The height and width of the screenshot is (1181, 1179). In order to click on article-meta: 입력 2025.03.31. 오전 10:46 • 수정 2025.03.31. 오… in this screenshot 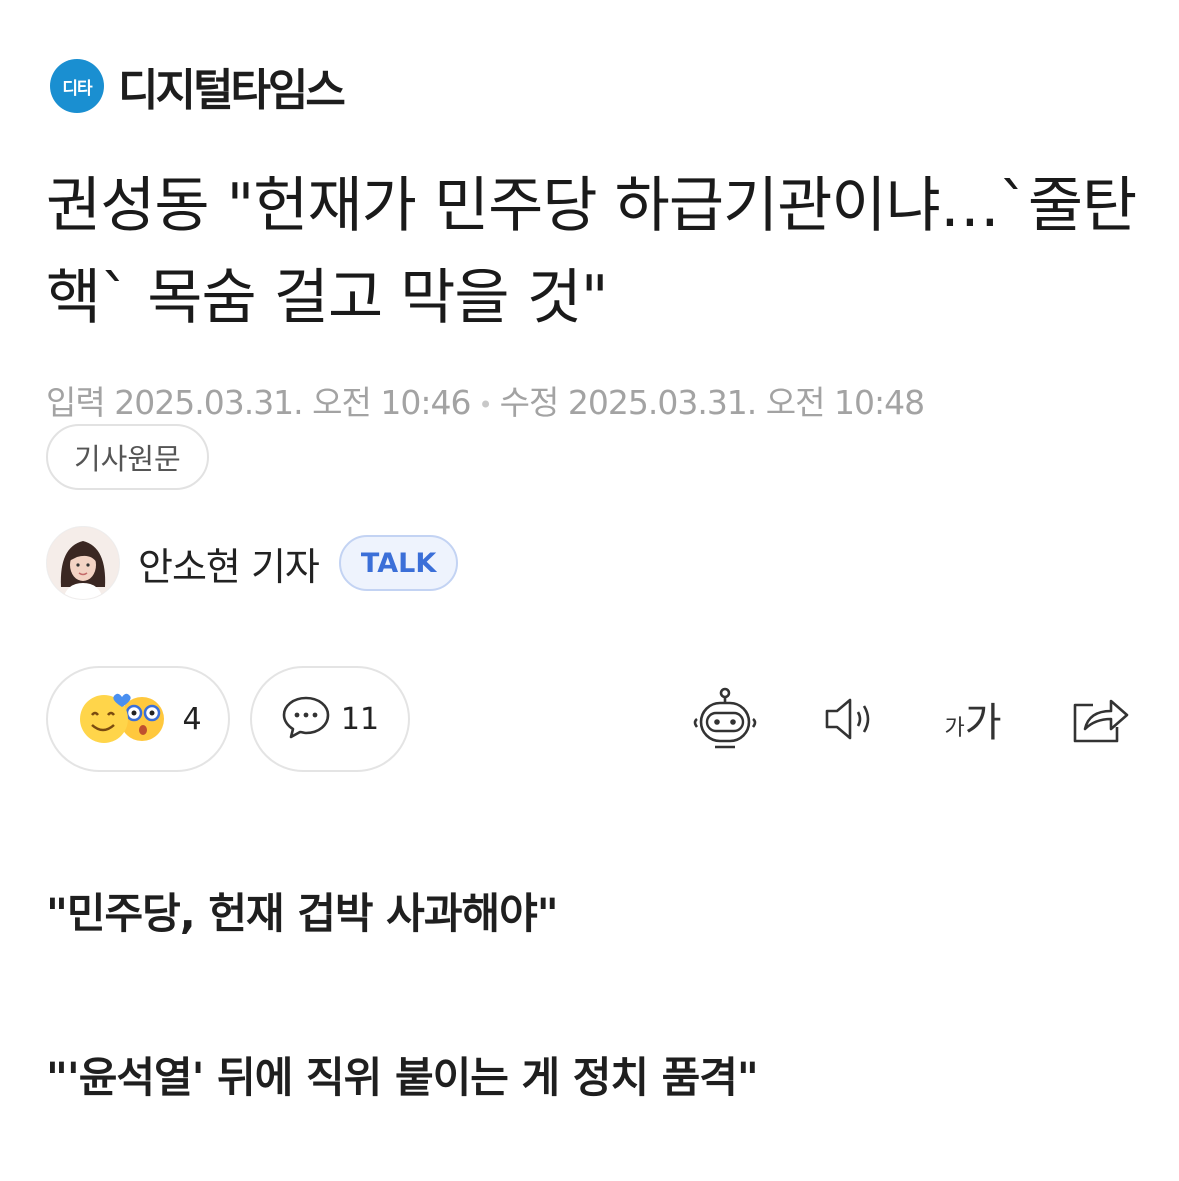, I will do `click(485, 400)`.